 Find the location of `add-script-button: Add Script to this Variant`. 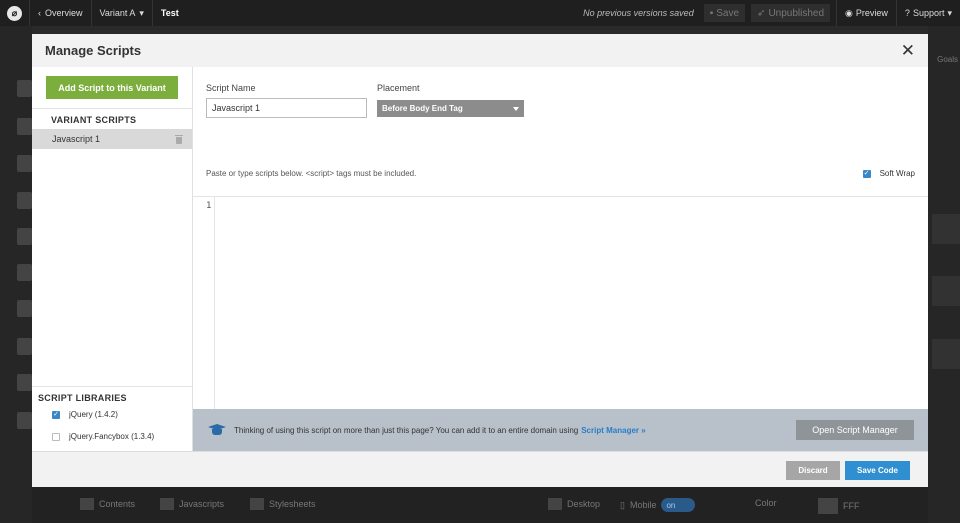

add-script-button: Add Script to this Variant is located at coordinates (112, 87).